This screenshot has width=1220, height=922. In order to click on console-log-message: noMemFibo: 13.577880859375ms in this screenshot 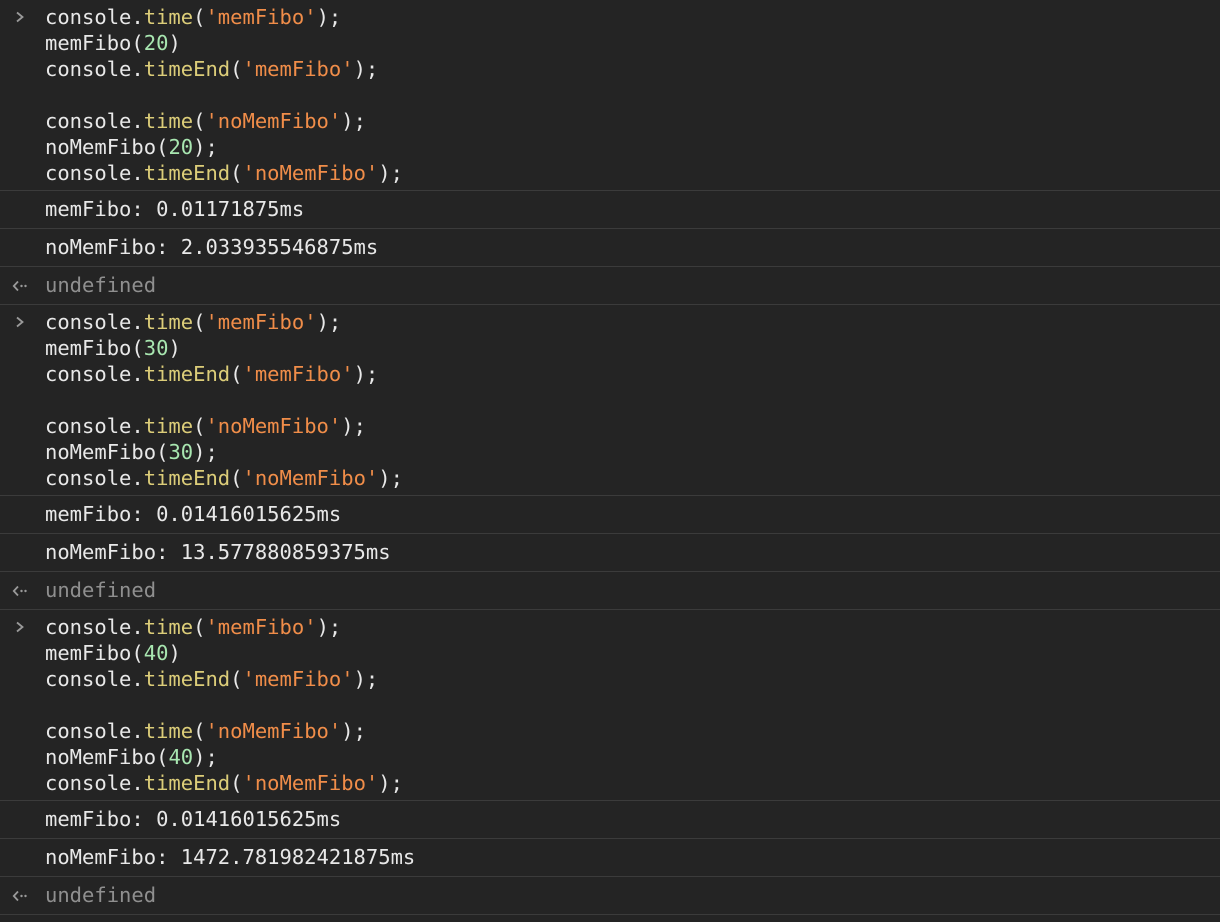, I will do `click(610, 553)`.